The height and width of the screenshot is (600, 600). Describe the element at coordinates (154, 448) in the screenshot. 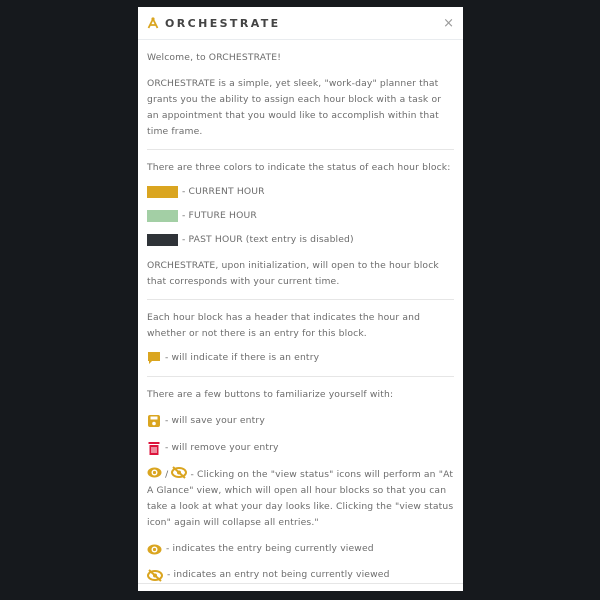

I see `trash-icon` at that location.